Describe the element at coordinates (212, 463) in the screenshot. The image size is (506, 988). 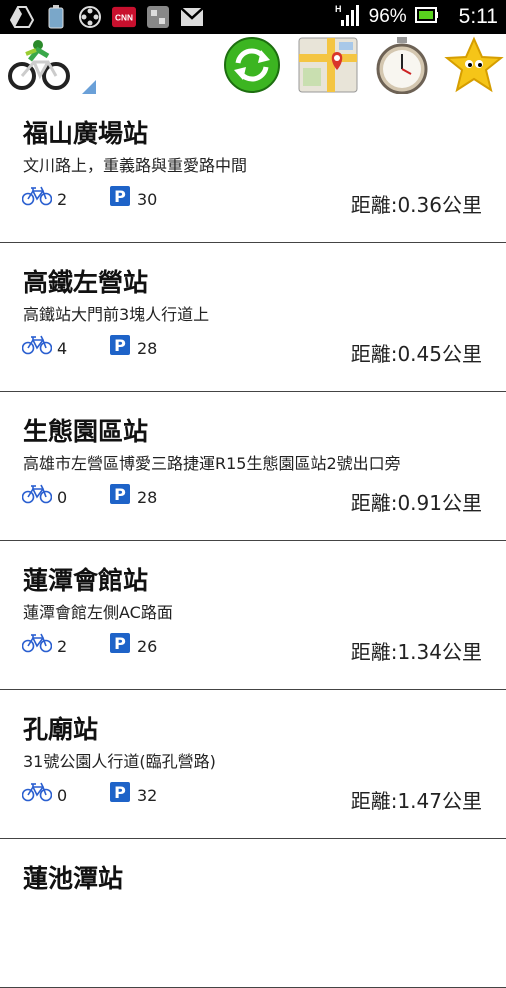
I see `station-address: 高雄市左營區博愛三路捷運R15生態園區站2號出口旁` at that location.